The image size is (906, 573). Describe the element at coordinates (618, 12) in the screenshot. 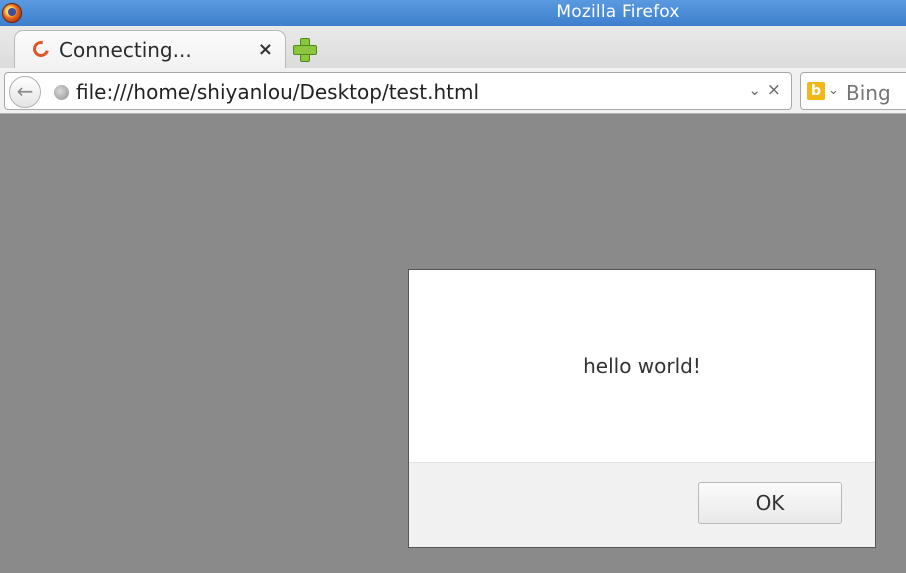

I see `window-title: Mozilla Firefox` at that location.